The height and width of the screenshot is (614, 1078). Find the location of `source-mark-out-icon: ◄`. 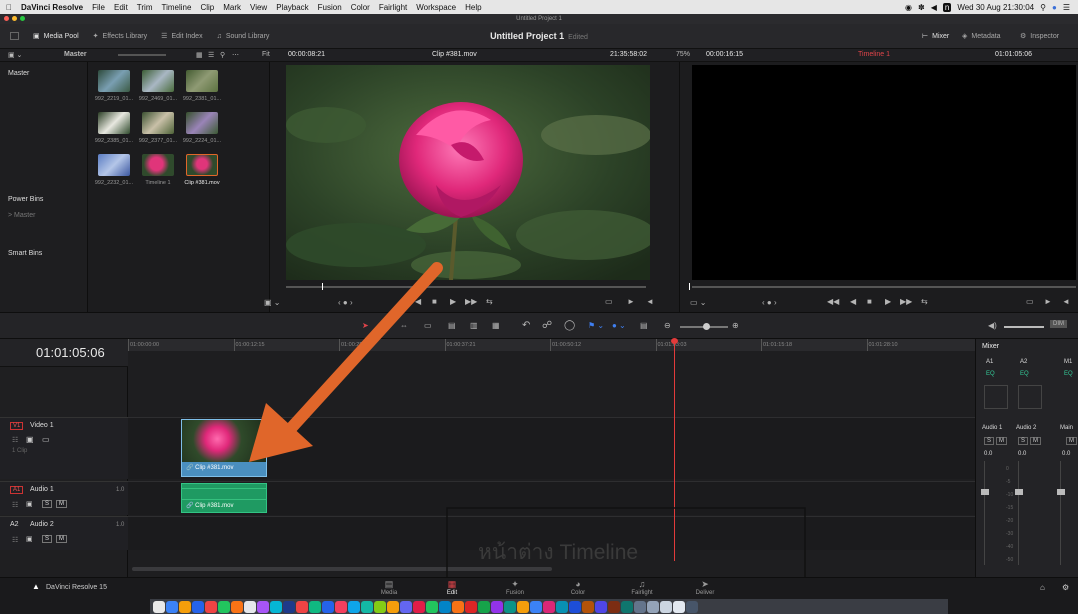

source-mark-out-icon: ◄ is located at coordinates (650, 301).